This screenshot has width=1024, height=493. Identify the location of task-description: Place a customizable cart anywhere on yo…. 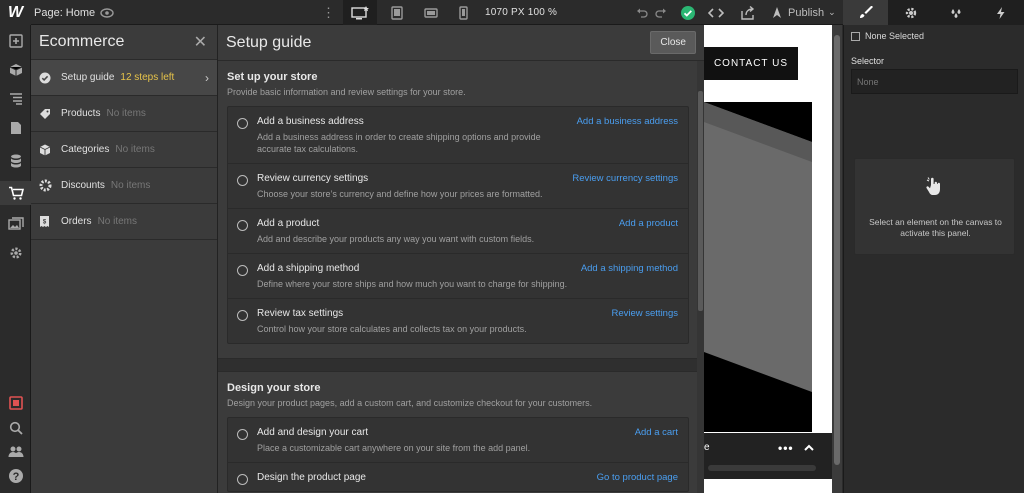
(394, 448).